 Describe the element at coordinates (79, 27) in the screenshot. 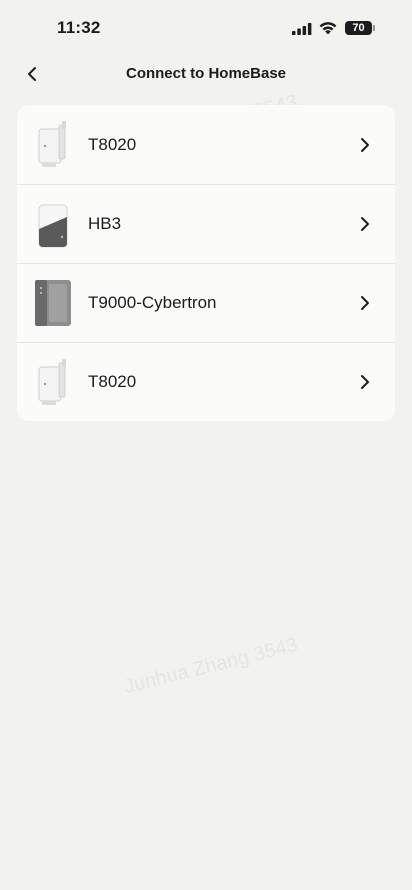

I see `status-time: 11:32` at that location.